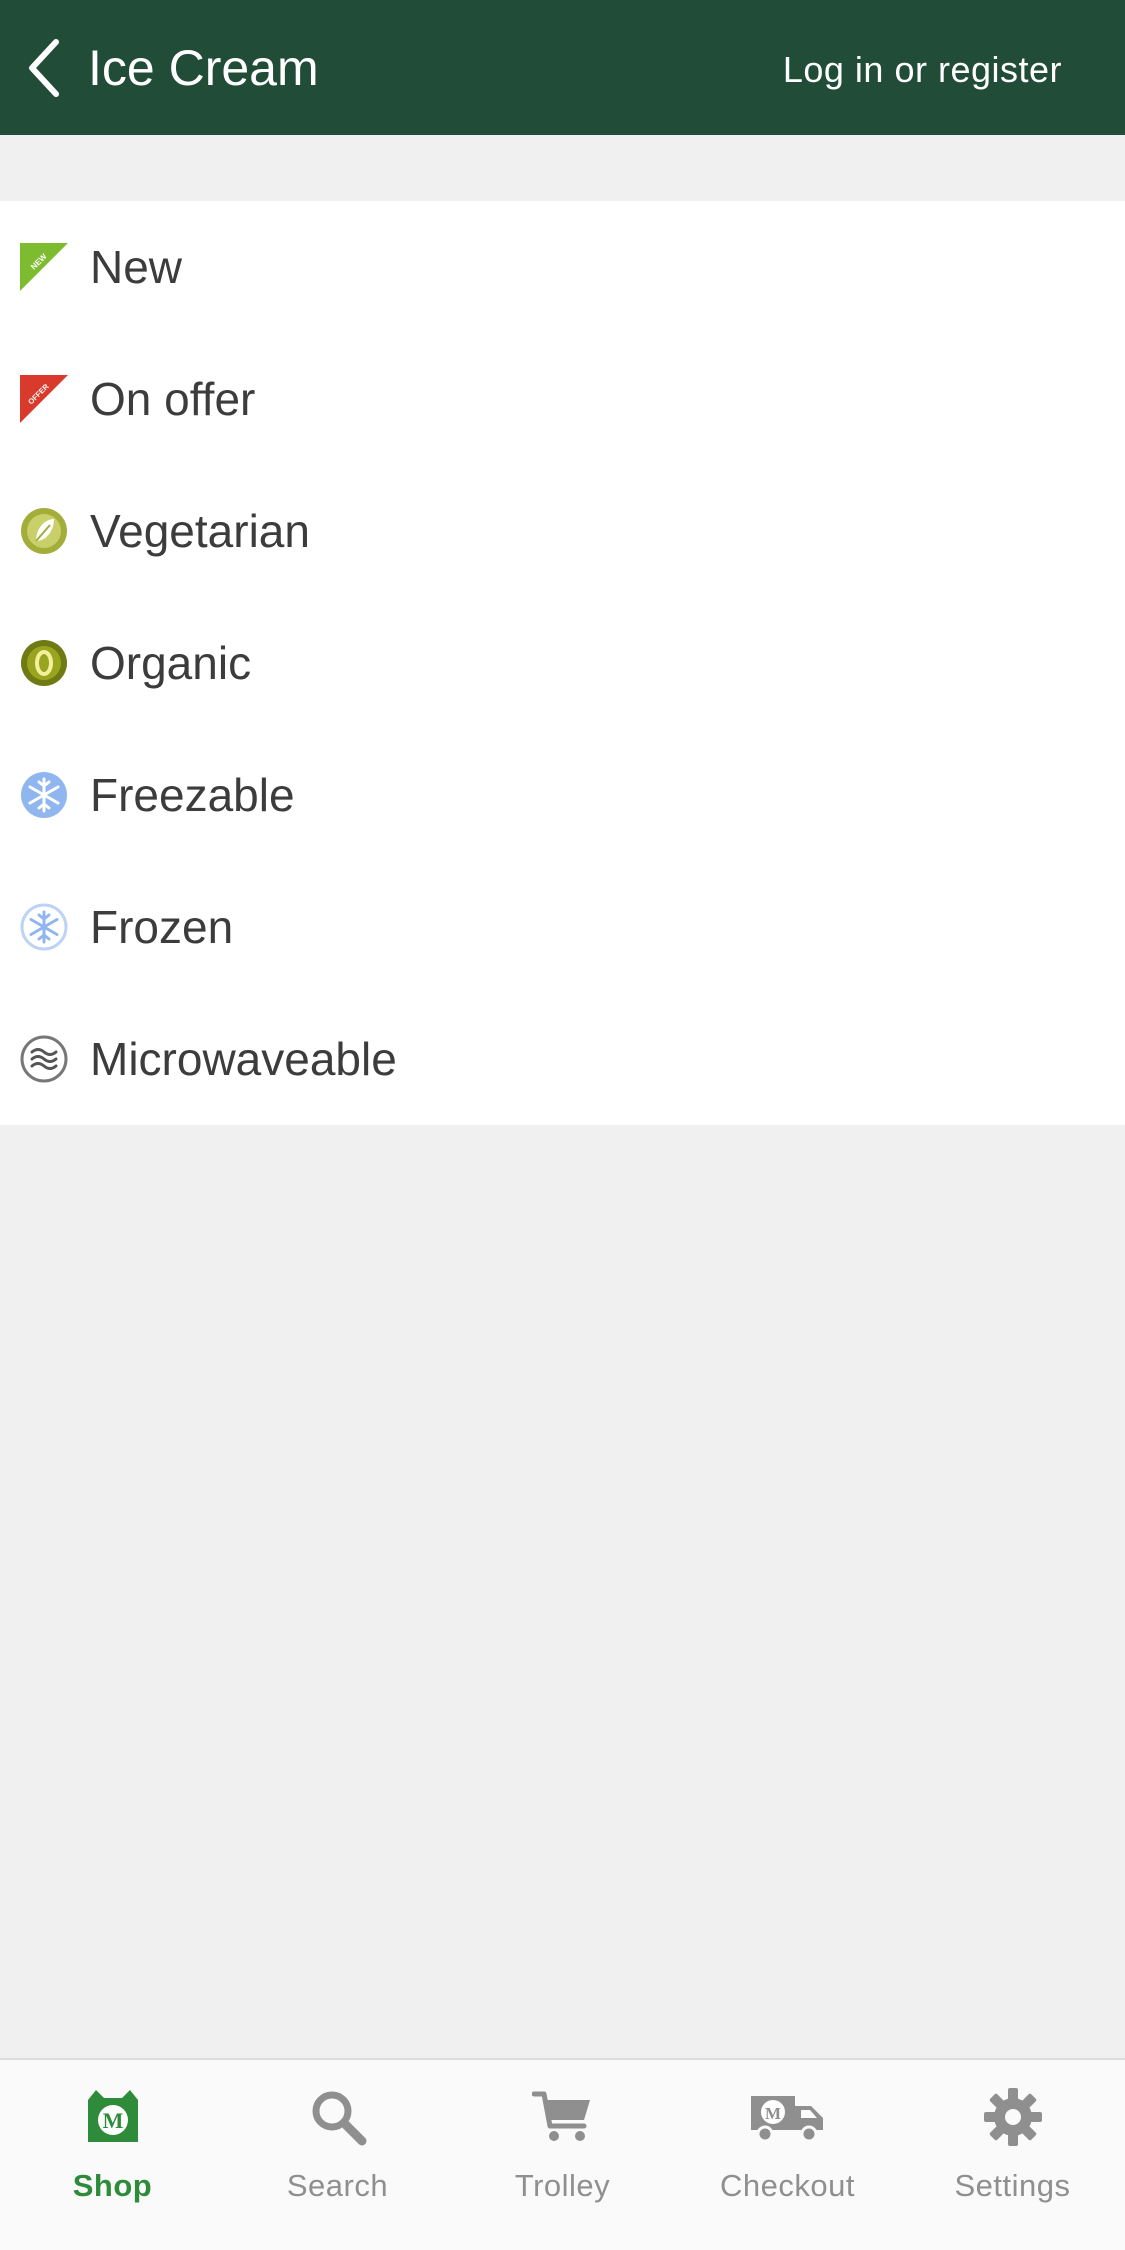 The height and width of the screenshot is (2250, 1125). I want to click on shop-bag-icon: M, so click(113, 2116).